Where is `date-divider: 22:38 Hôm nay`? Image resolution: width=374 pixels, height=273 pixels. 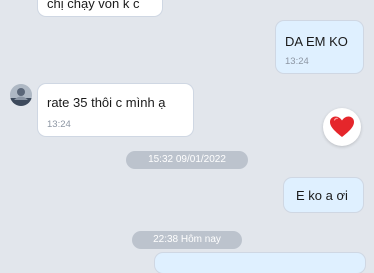 date-divider: 22:38 Hôm nay is located at coordinates (187, 240).